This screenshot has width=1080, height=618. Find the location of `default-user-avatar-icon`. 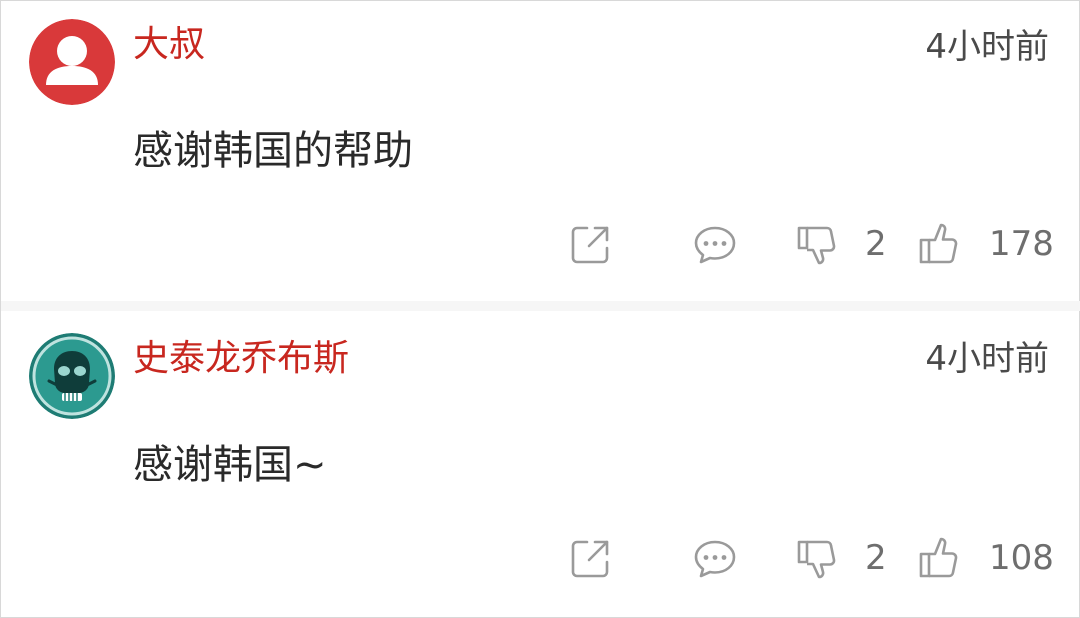

default-user-avatar-icon is located at coordinates (72, 62).